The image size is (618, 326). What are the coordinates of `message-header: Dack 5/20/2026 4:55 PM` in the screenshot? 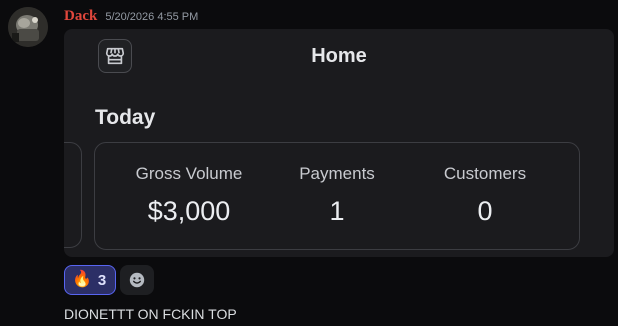 It's located at (131, 16).